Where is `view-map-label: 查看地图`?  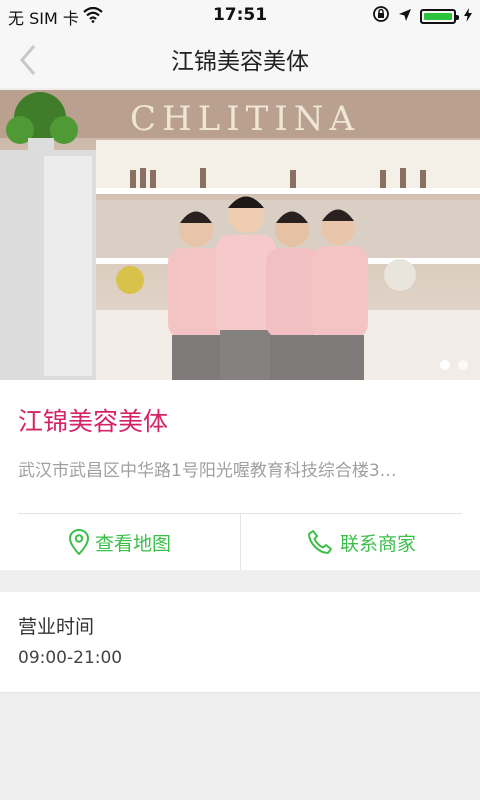
view-map-label: 查看地图 is located at coordinates (132, 543).